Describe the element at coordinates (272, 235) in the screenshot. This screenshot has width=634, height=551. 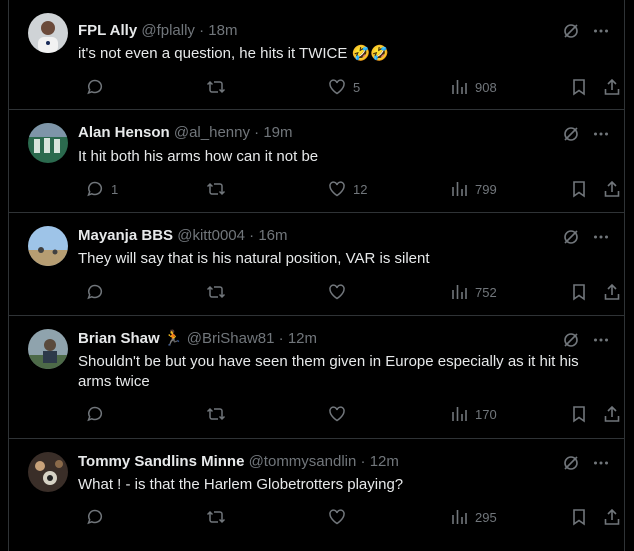
I see `timestamp: 16m` at that location.